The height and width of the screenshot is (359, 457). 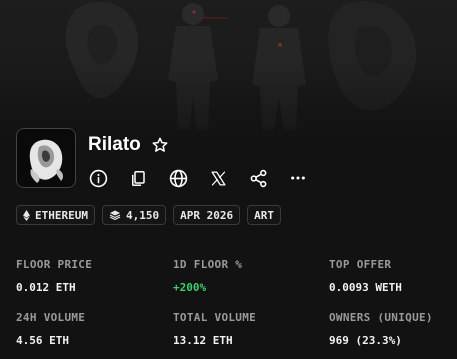 I want to click on chain-tag: ETHEREUM, so click(x=55, y=215).